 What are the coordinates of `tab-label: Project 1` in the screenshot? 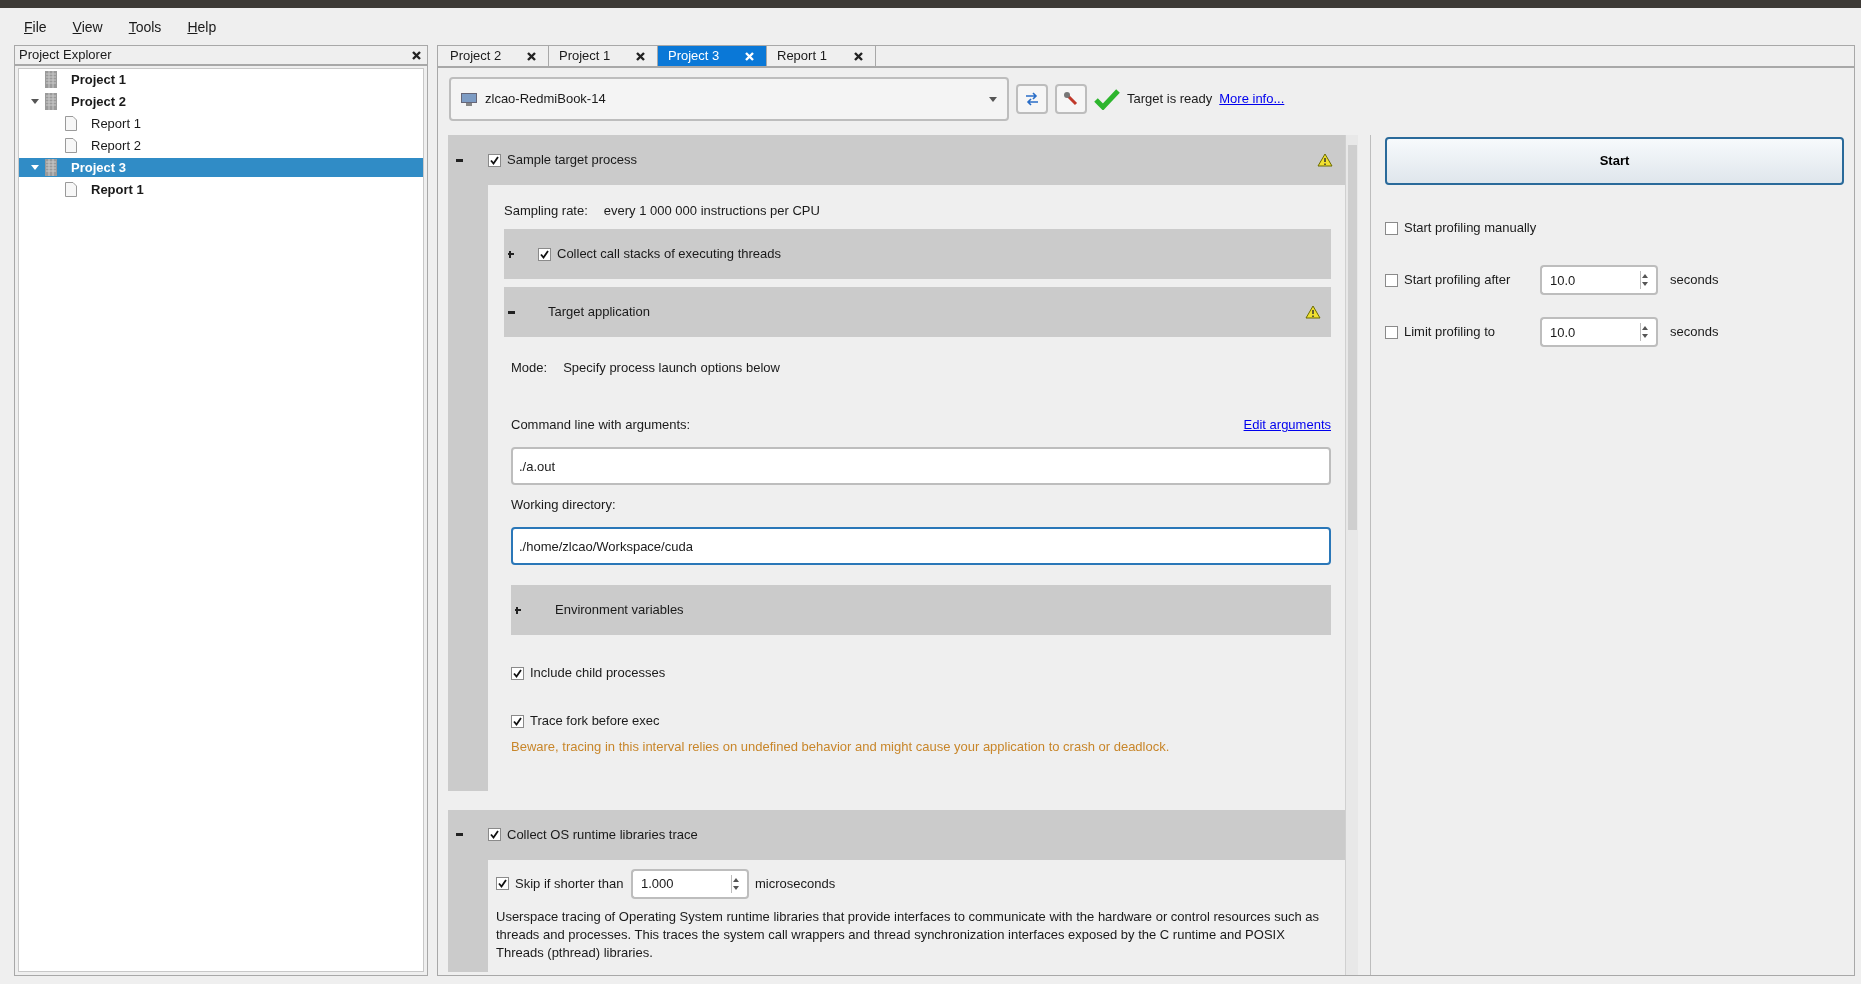 It's located at (585, 56).